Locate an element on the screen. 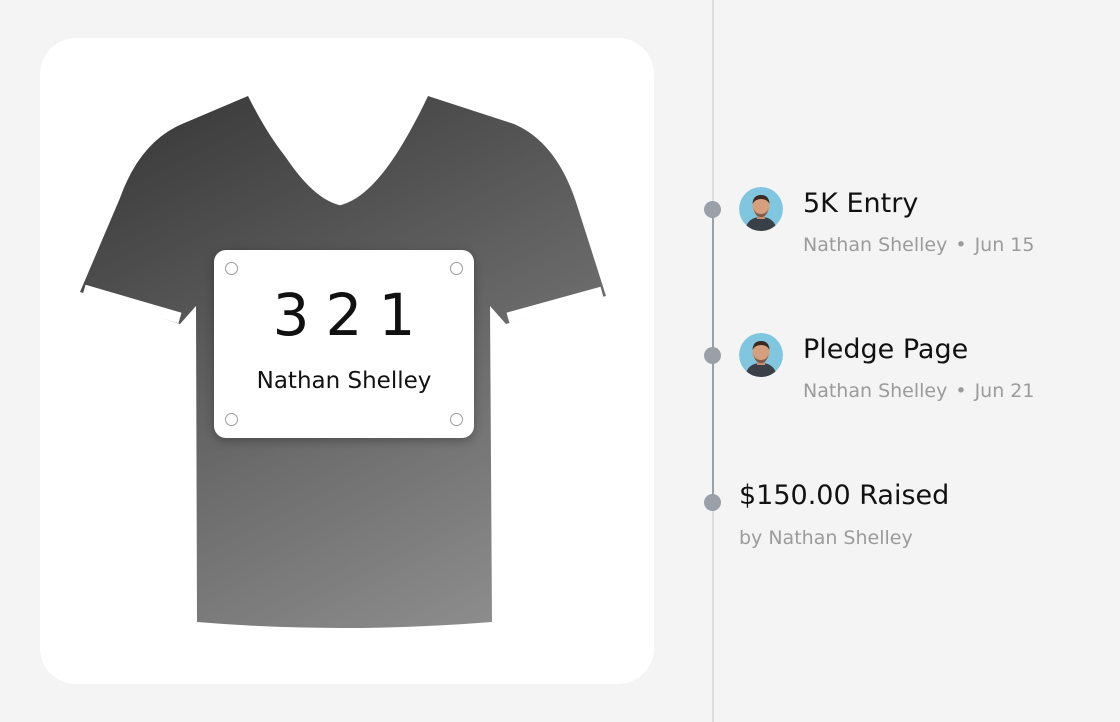 This screenshot has width=1120, height=722. event-date: Jun 15 is located at coordinates (1004, 245).